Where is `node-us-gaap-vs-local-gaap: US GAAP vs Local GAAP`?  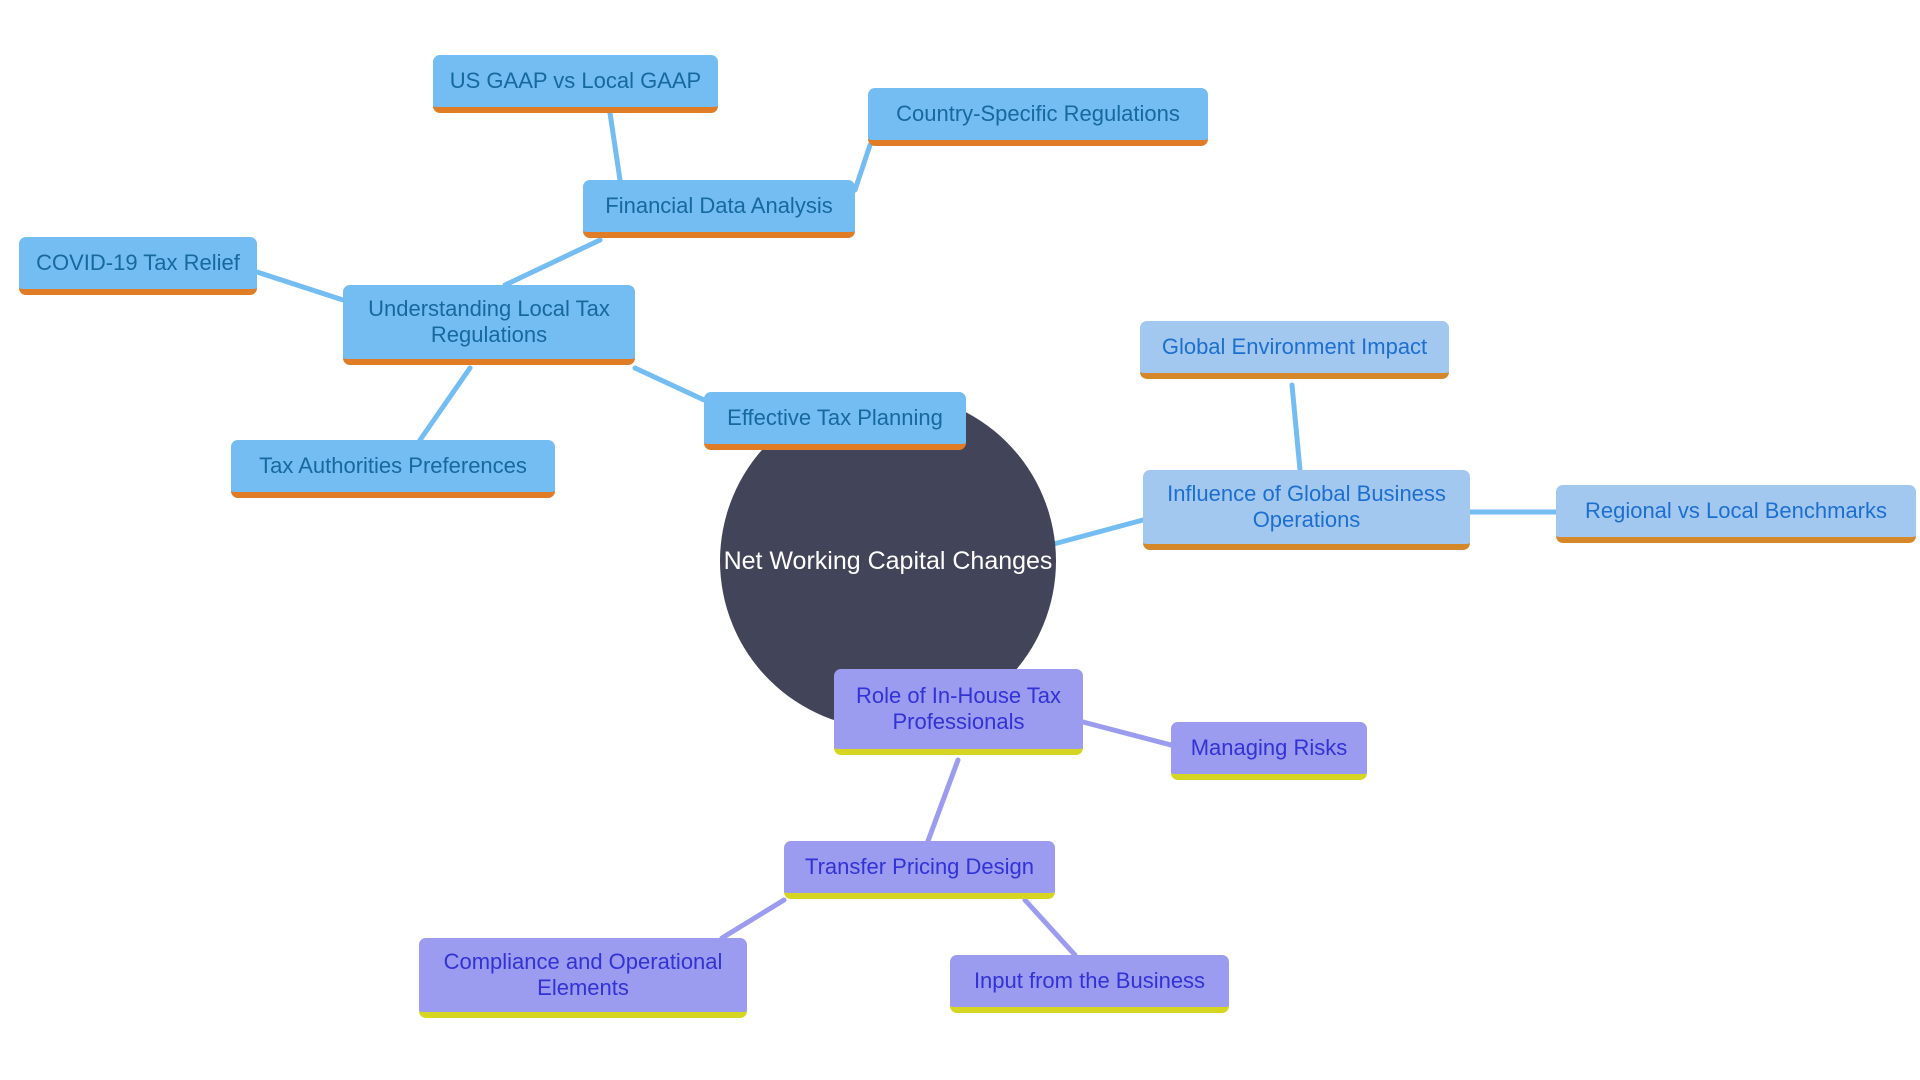 node-us-gaap-vs-local-gaap: US GAAP vs Local GAAP is located at coordinates (575, 84).